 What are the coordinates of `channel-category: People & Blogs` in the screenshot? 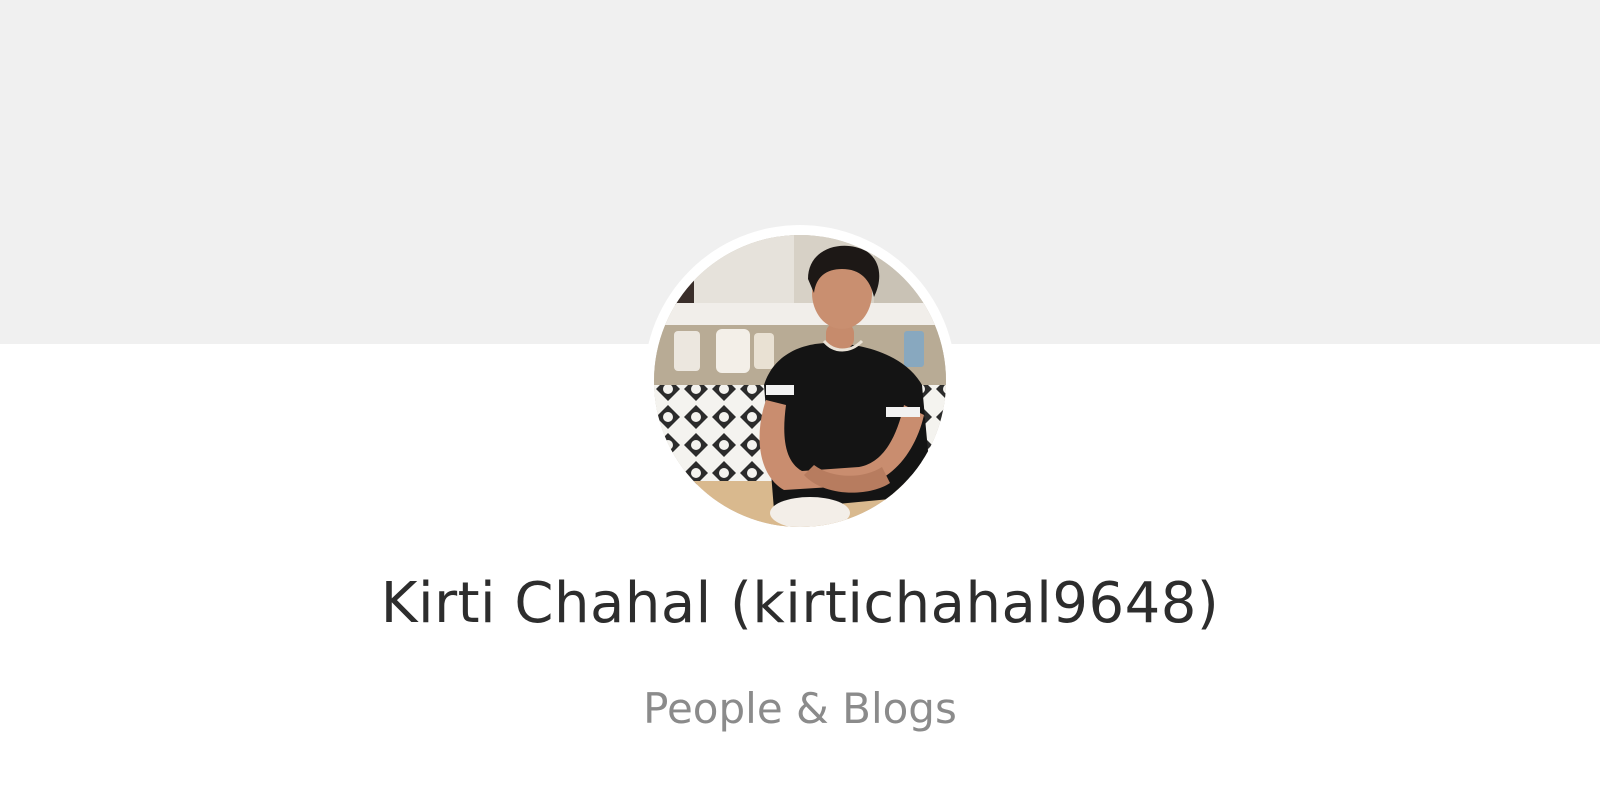 It's located at (800, 708).